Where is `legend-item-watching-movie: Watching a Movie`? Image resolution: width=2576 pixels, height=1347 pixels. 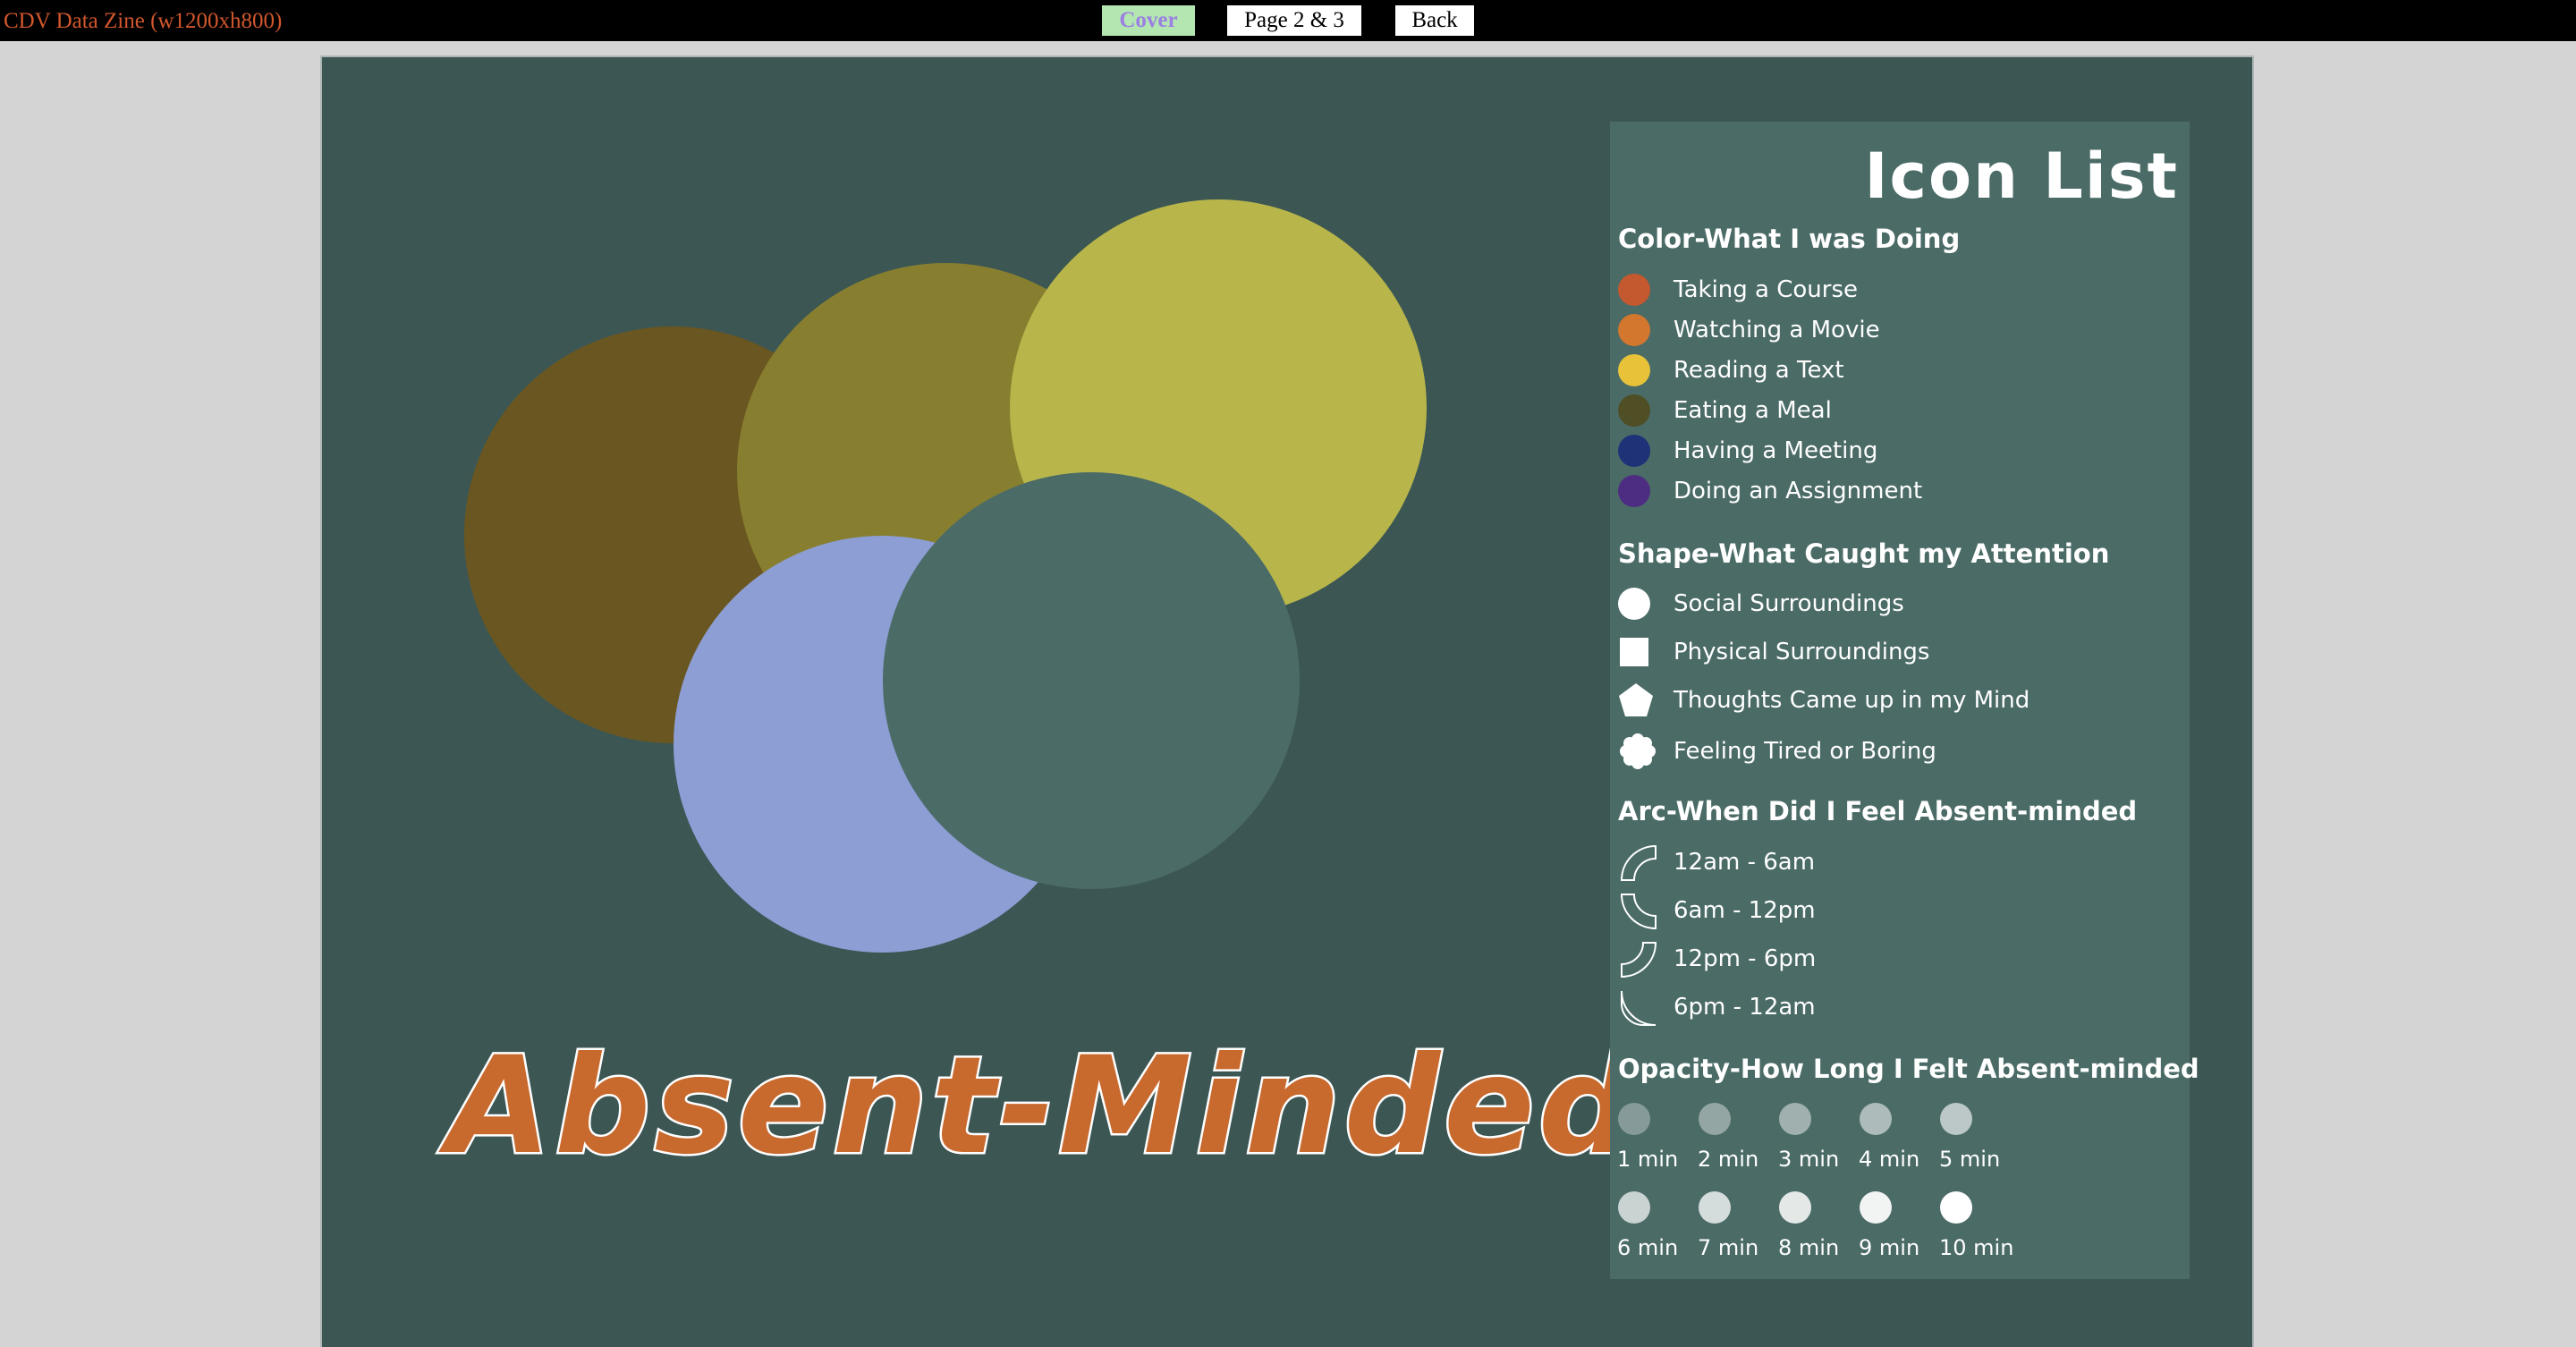
legend-item-watching-movie: Watching a Movie is located at coordinates (1749, 330).